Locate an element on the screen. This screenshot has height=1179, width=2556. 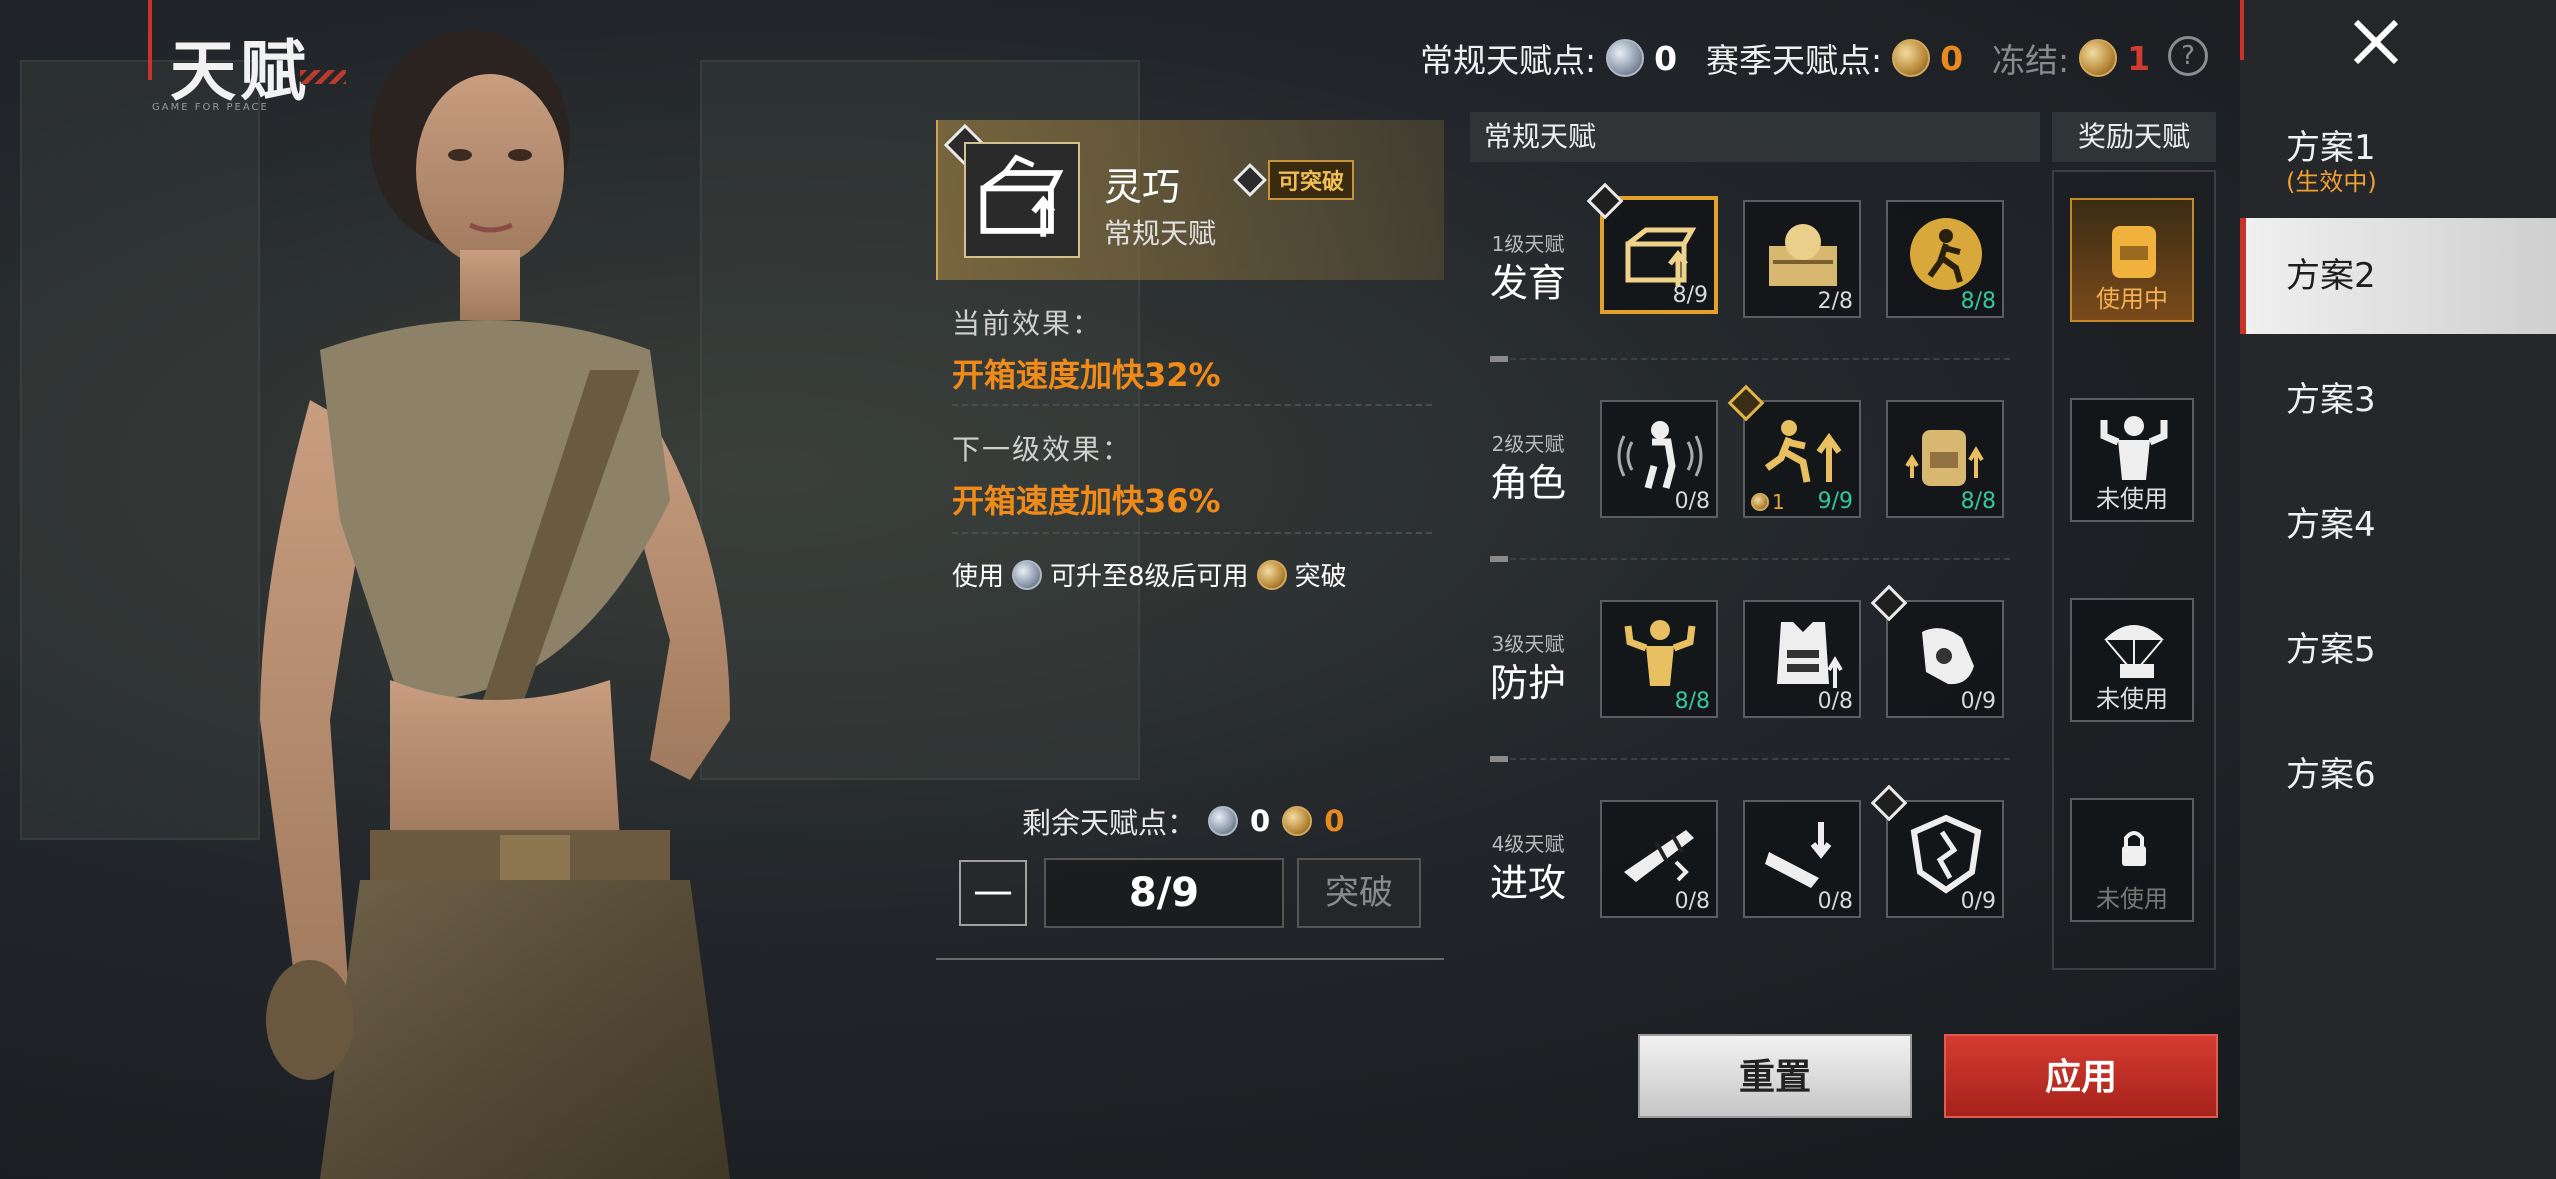
frozen-points-value: 1 is located at coordinates (2139, 58).